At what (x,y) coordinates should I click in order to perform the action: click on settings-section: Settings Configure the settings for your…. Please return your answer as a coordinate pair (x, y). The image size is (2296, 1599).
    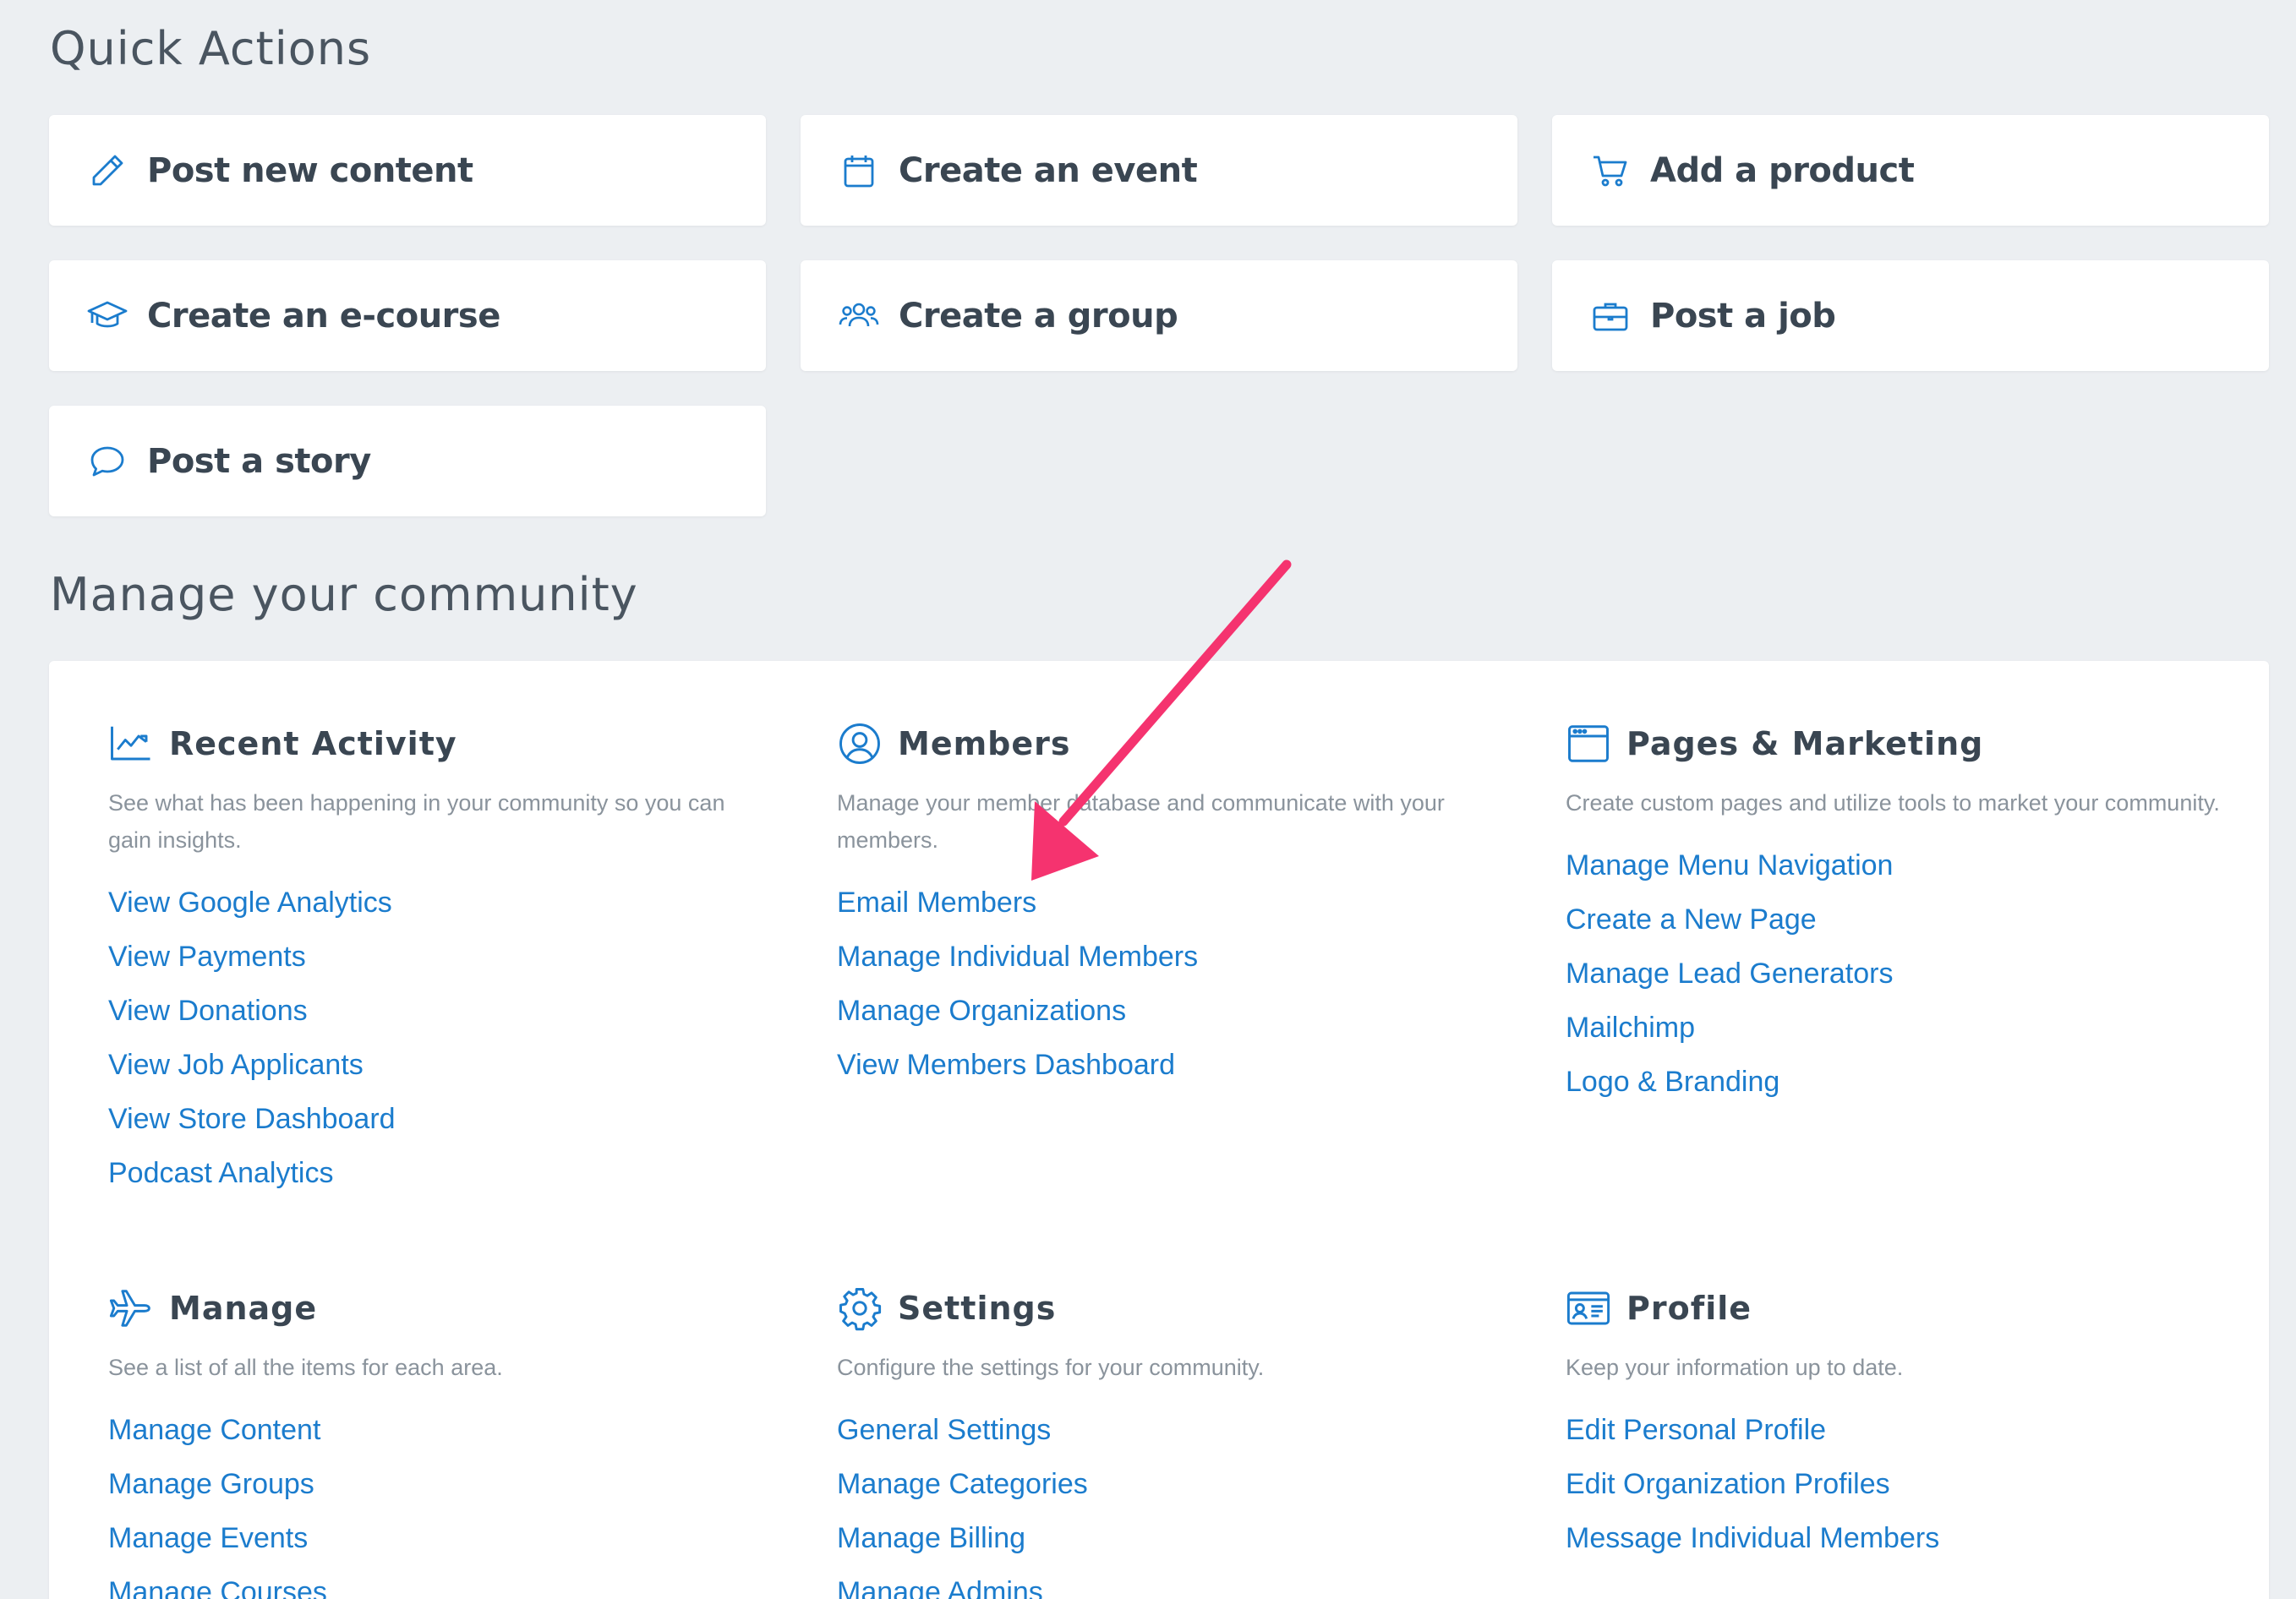
    Looking at the image, I should click on (1166, 1442).